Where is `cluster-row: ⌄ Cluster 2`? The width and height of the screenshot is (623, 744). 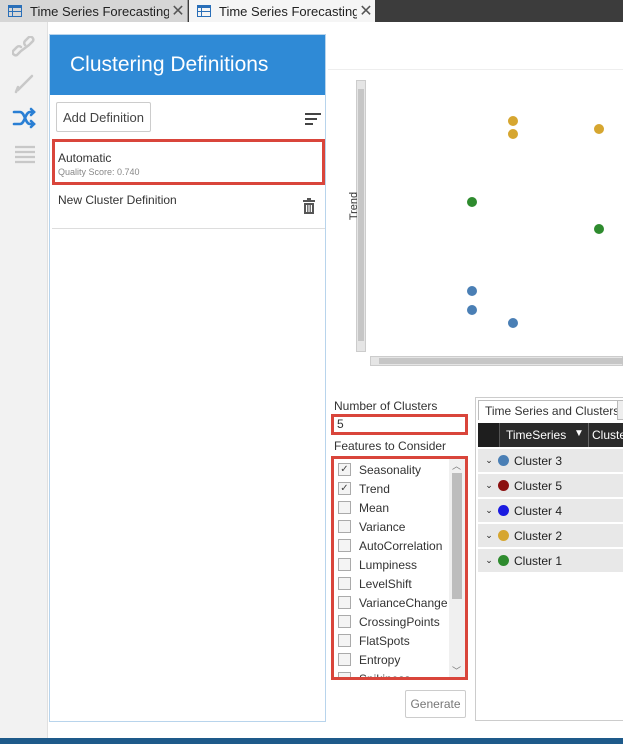 cluster-row: ⌄ Cluster 2 is located at coordinates (550, 536).